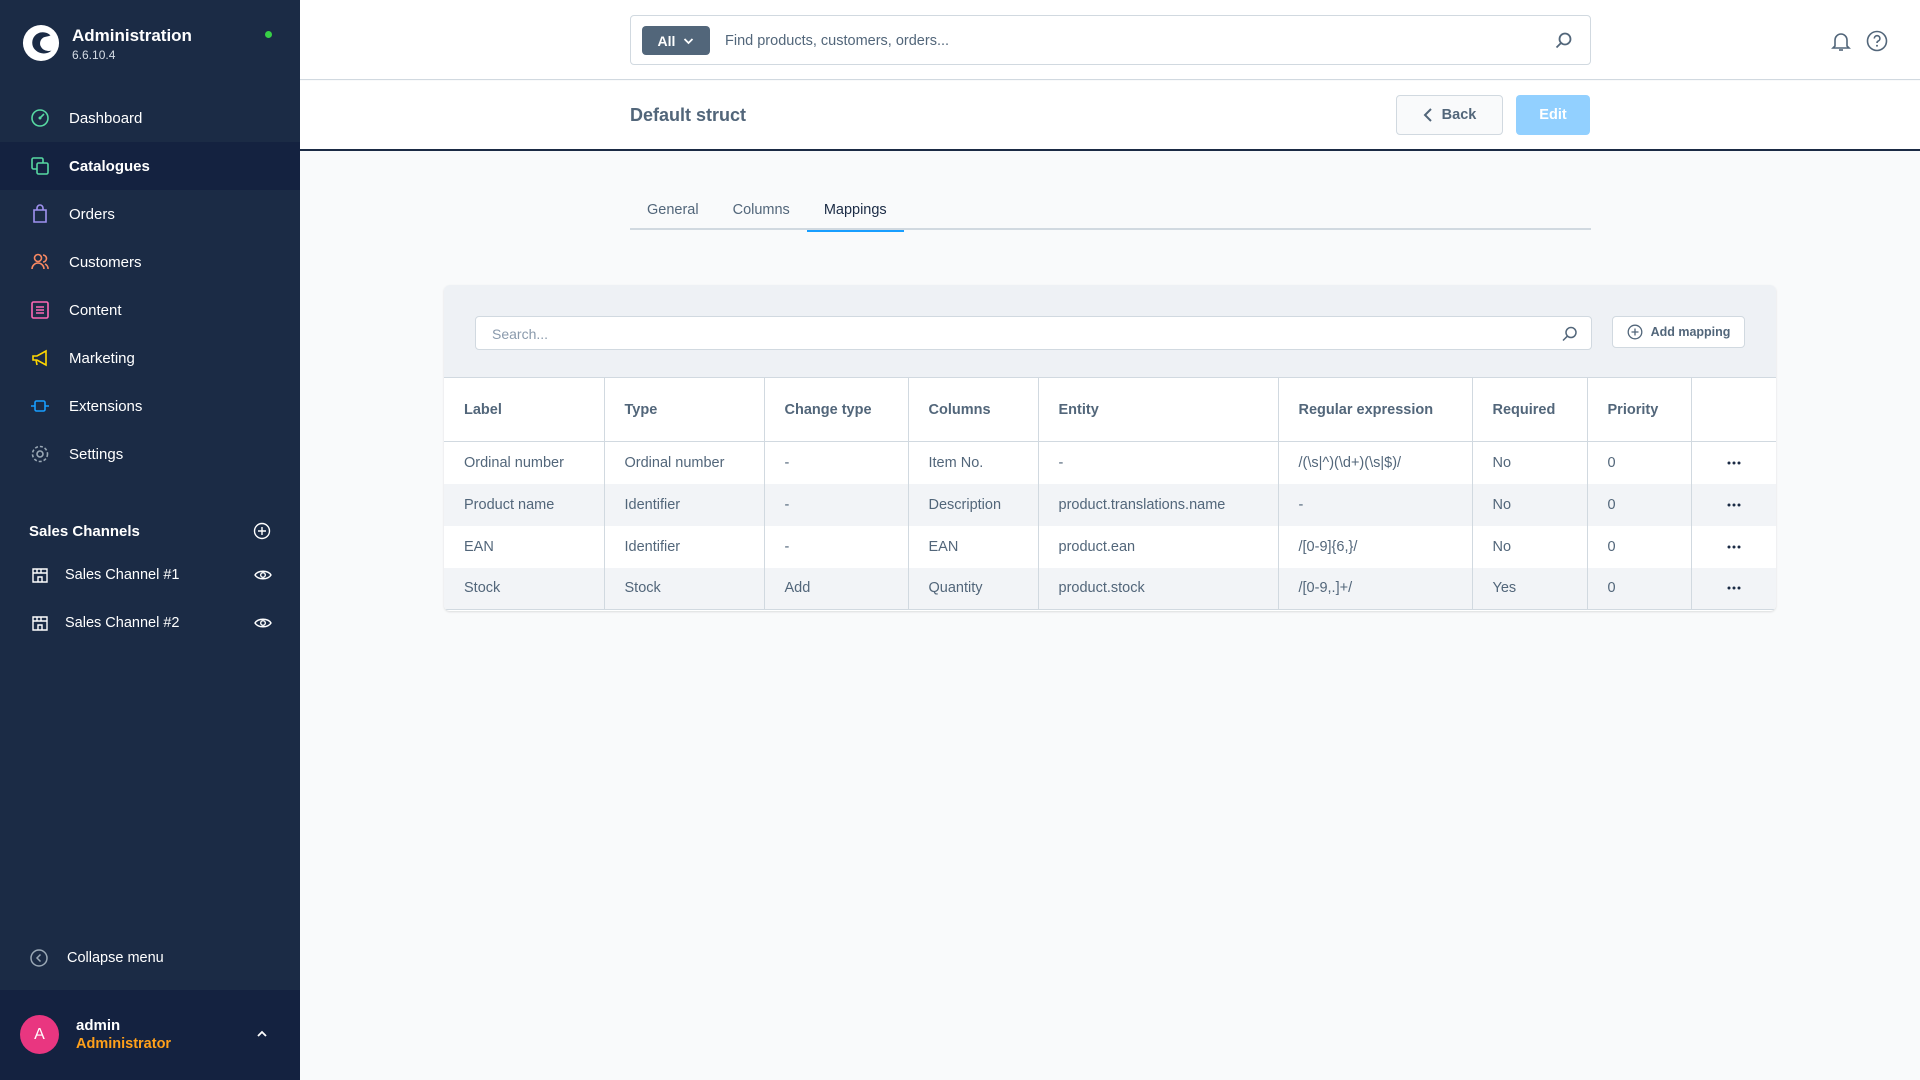 Image resolution: width=1920 pixels, height=1080 pixels. What do you see at coordinates (1110, 116) in the screenshot?
I see `smart-bar: Default struct Back Edit` at bounding box center [1110, 116].